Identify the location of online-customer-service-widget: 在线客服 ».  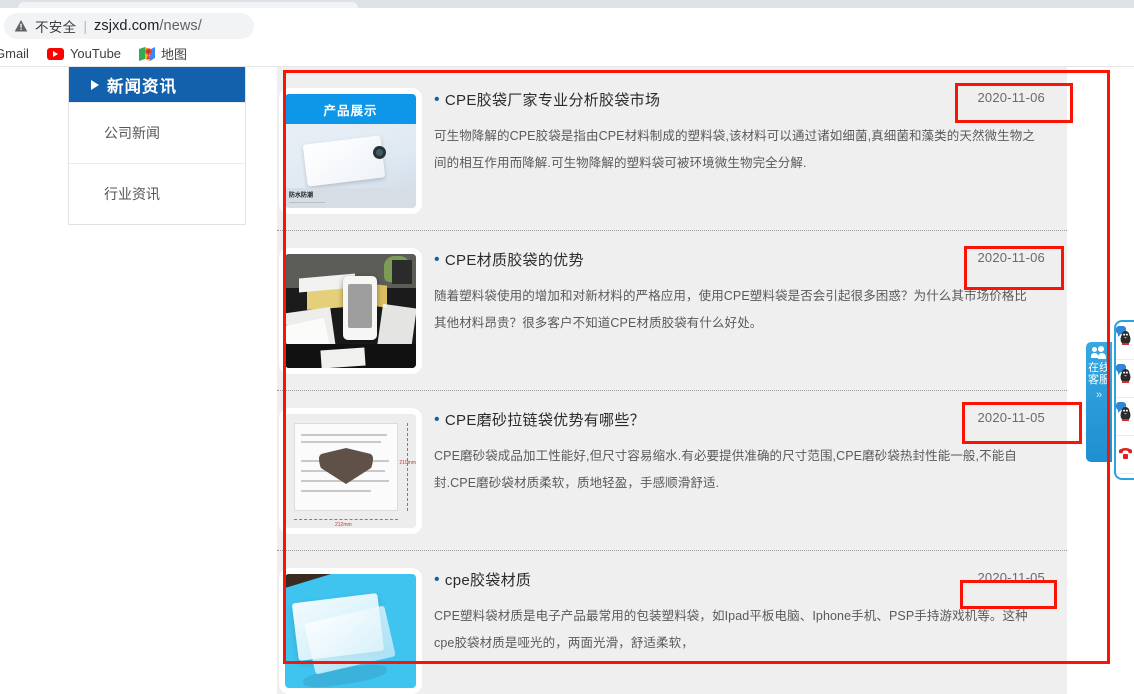
(1110, 400).